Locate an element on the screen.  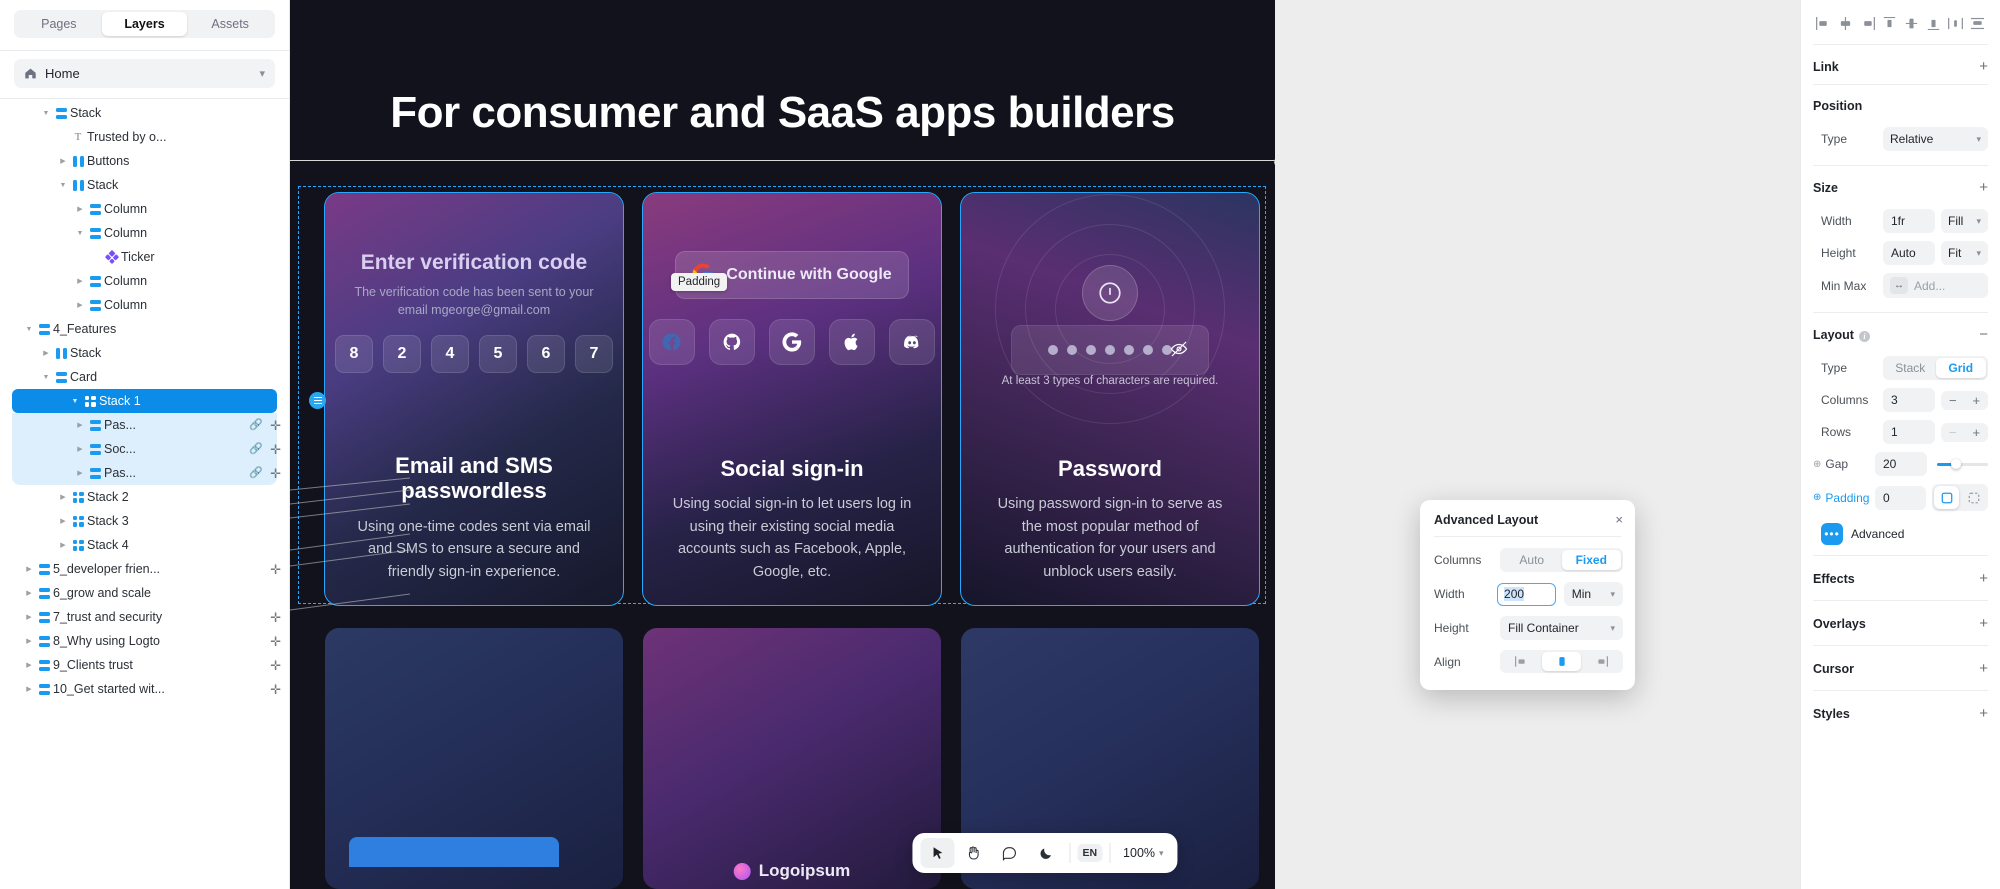
layer-item-stack-2: ▶ Stack 2 is located at coordinates (144, 497).